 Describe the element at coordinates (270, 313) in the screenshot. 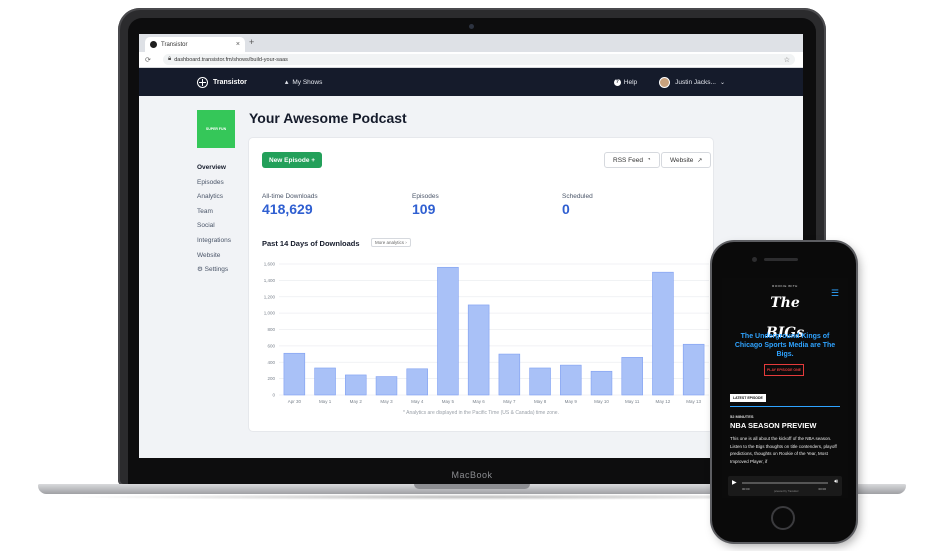

I see `y-tick-label: 1,000` at that location.